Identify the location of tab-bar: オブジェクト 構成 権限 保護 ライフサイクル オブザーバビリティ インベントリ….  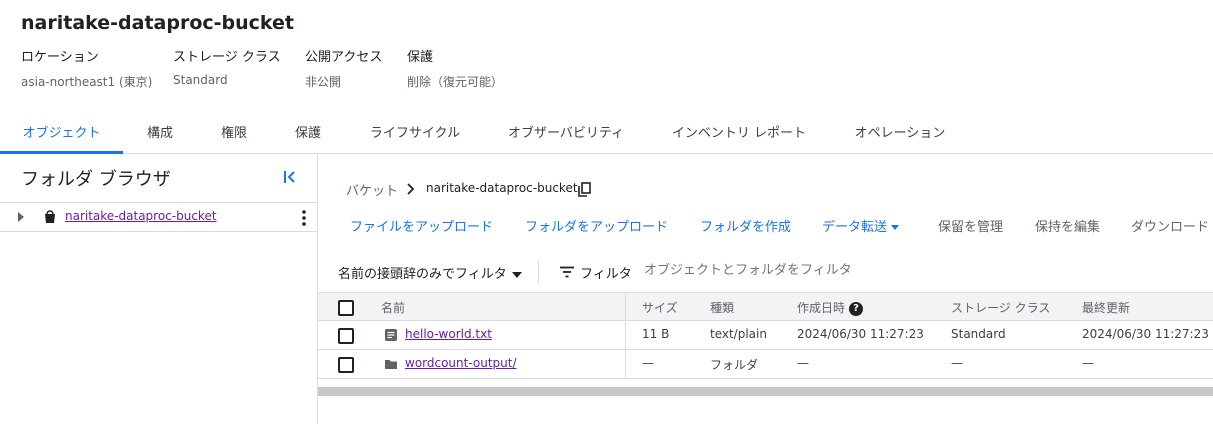
(606, 135).